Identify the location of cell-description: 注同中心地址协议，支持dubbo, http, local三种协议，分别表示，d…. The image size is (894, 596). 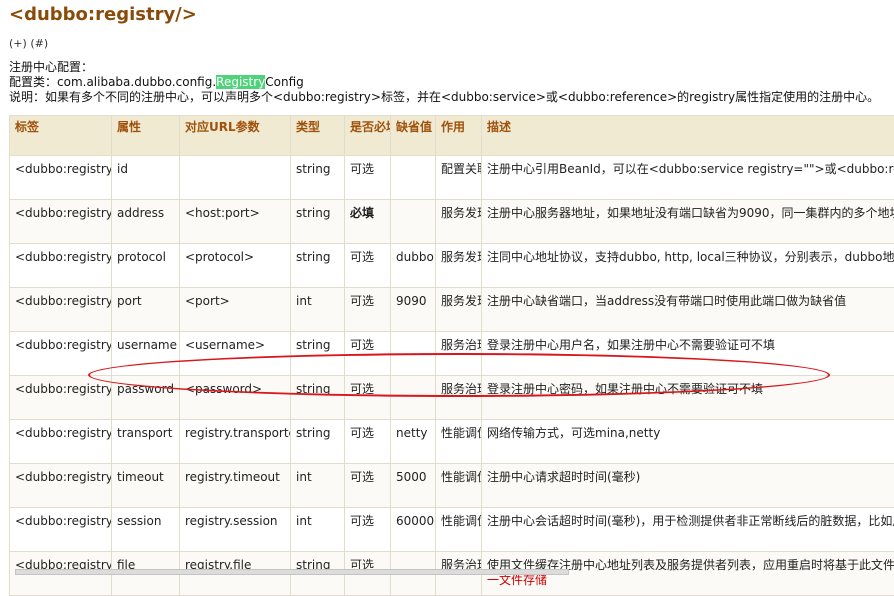
(688, 266).